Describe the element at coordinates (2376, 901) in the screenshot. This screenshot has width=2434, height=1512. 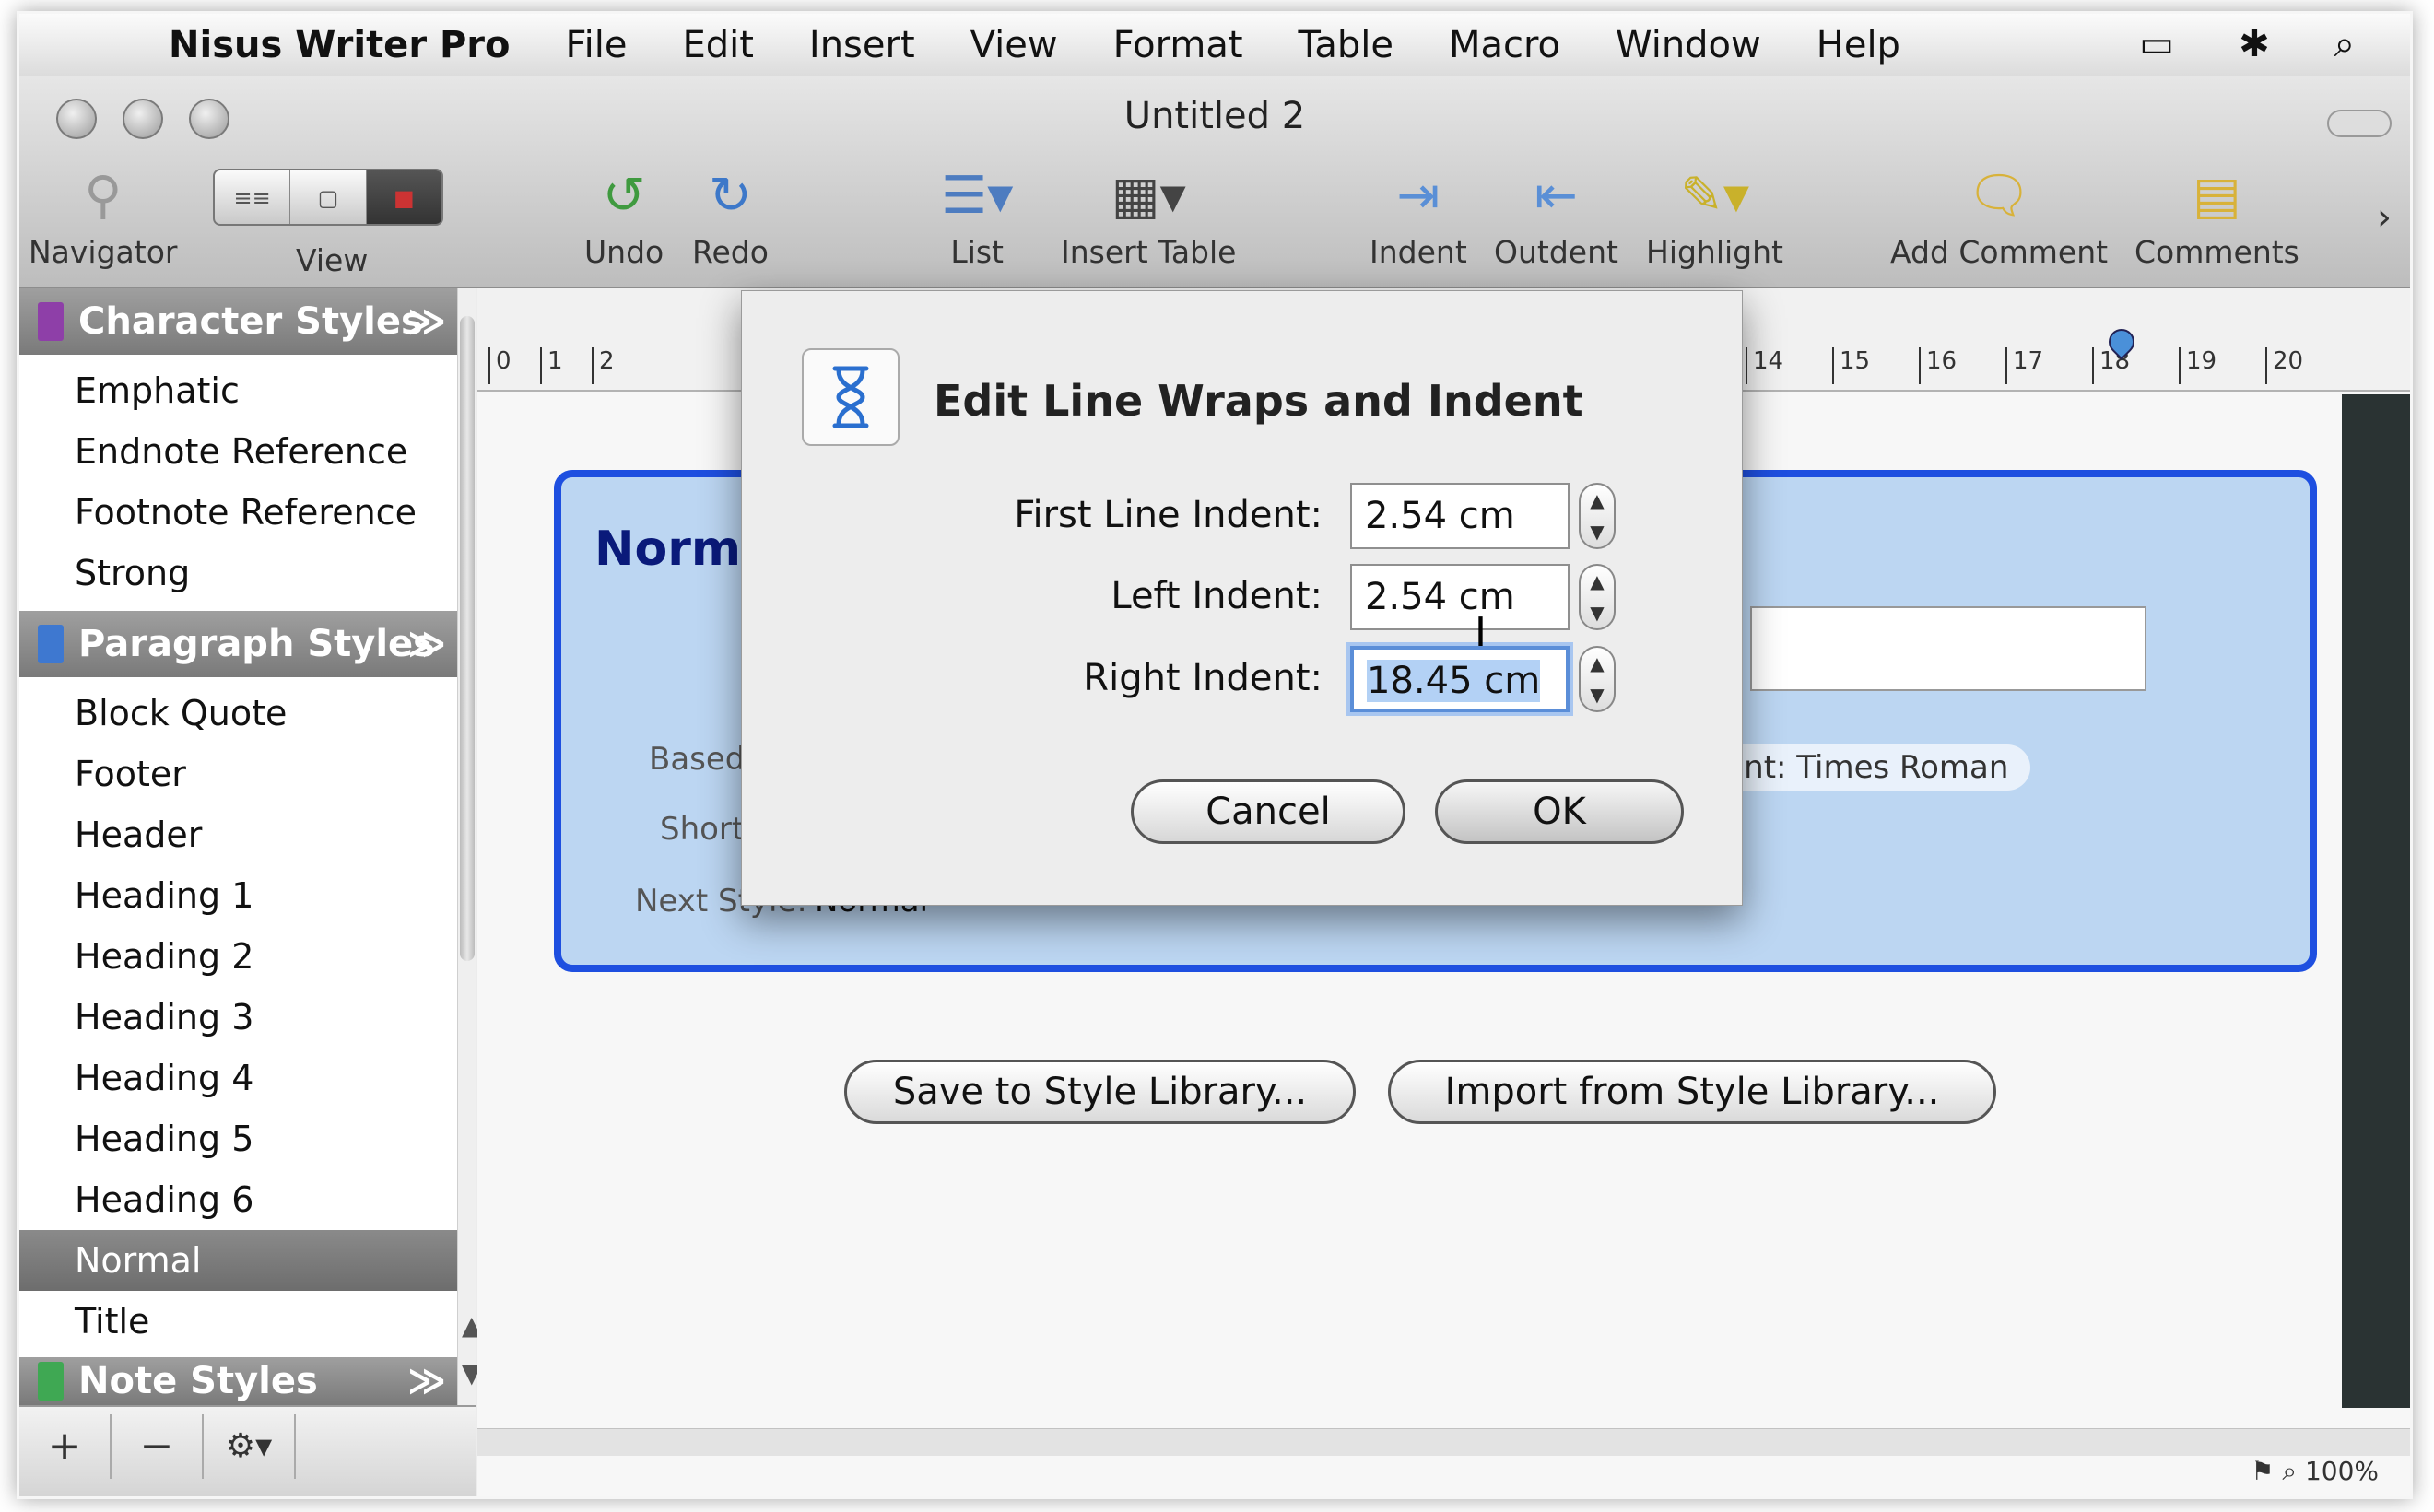
I see `page-margin-strip` at that location.